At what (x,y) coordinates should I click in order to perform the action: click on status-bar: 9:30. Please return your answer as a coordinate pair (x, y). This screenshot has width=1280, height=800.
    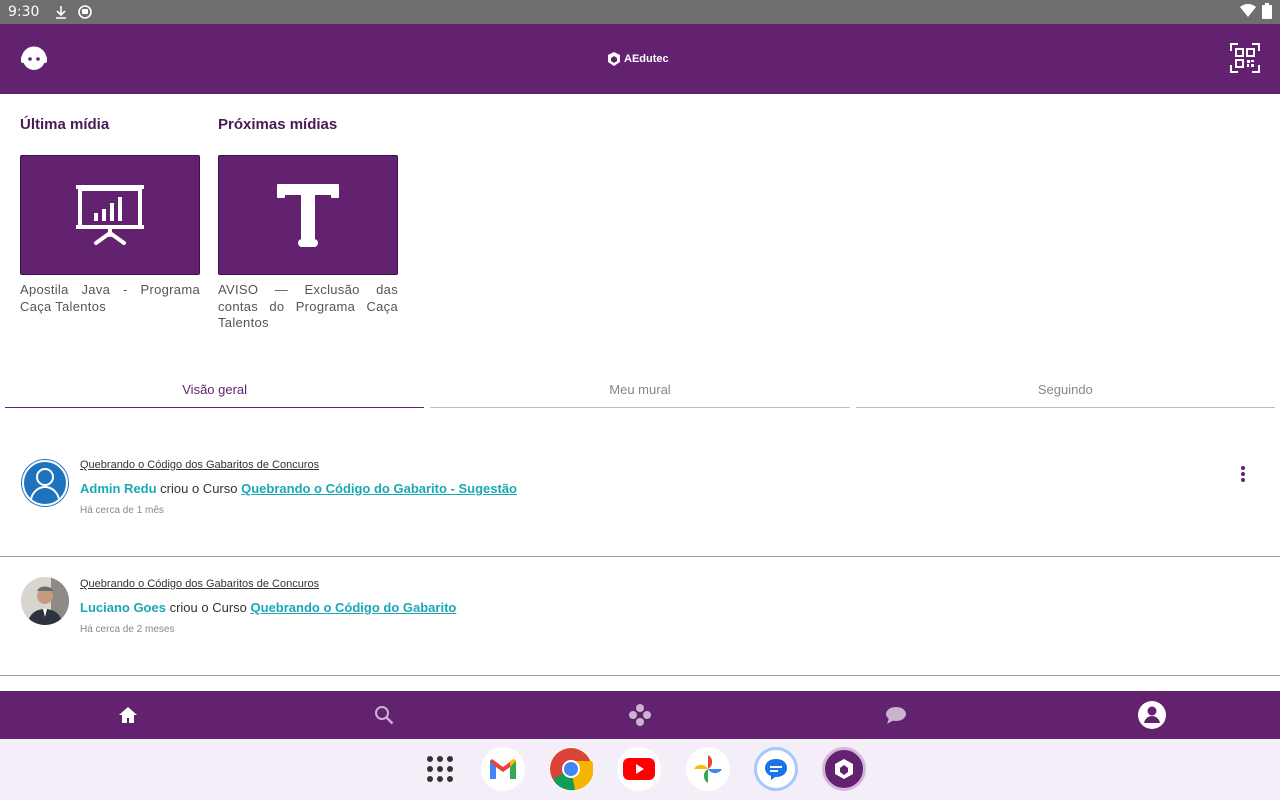
    Looking at the image, I should click on (640, 12).